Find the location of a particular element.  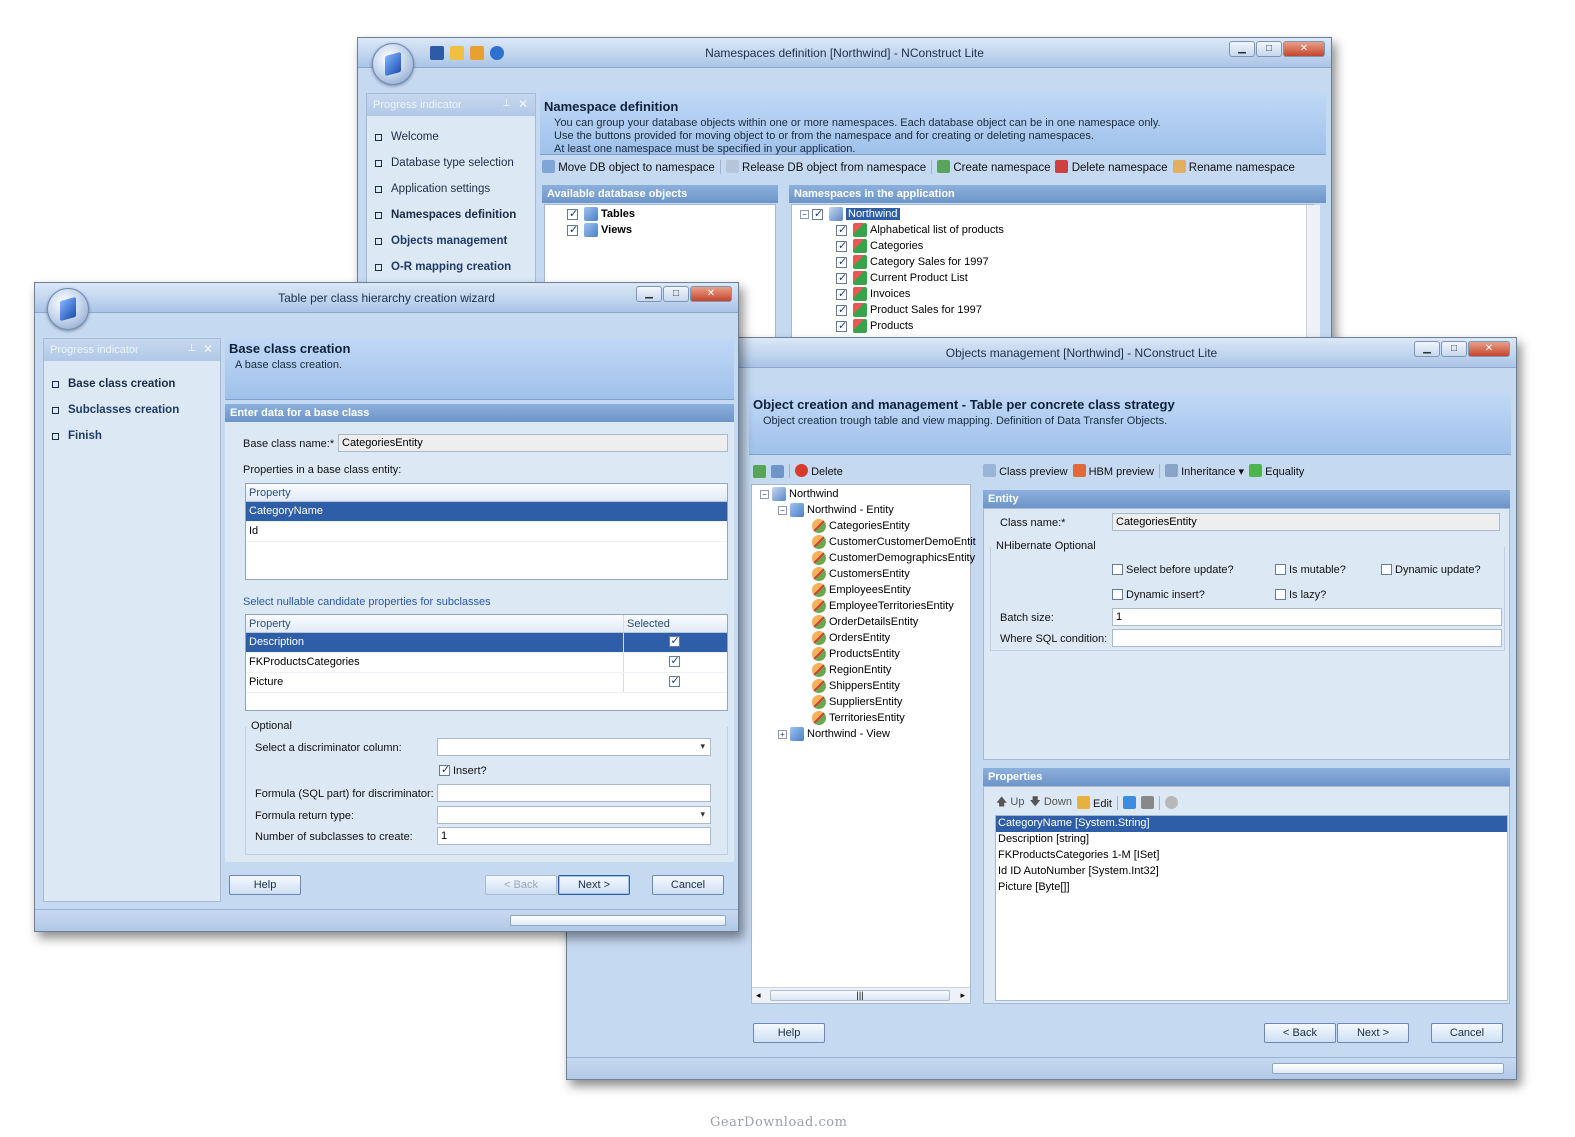

tree-item-entity: OrdersEntity is located at coordinates (851, 638).